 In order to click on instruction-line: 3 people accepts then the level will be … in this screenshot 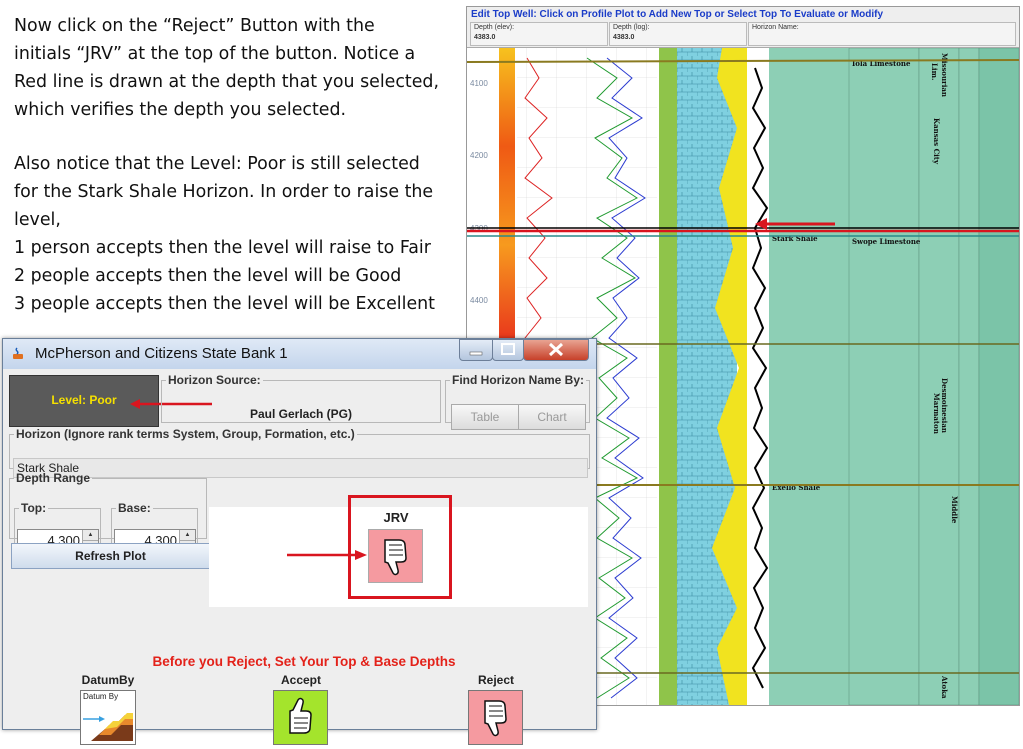, I will do `click(224, 304)`.